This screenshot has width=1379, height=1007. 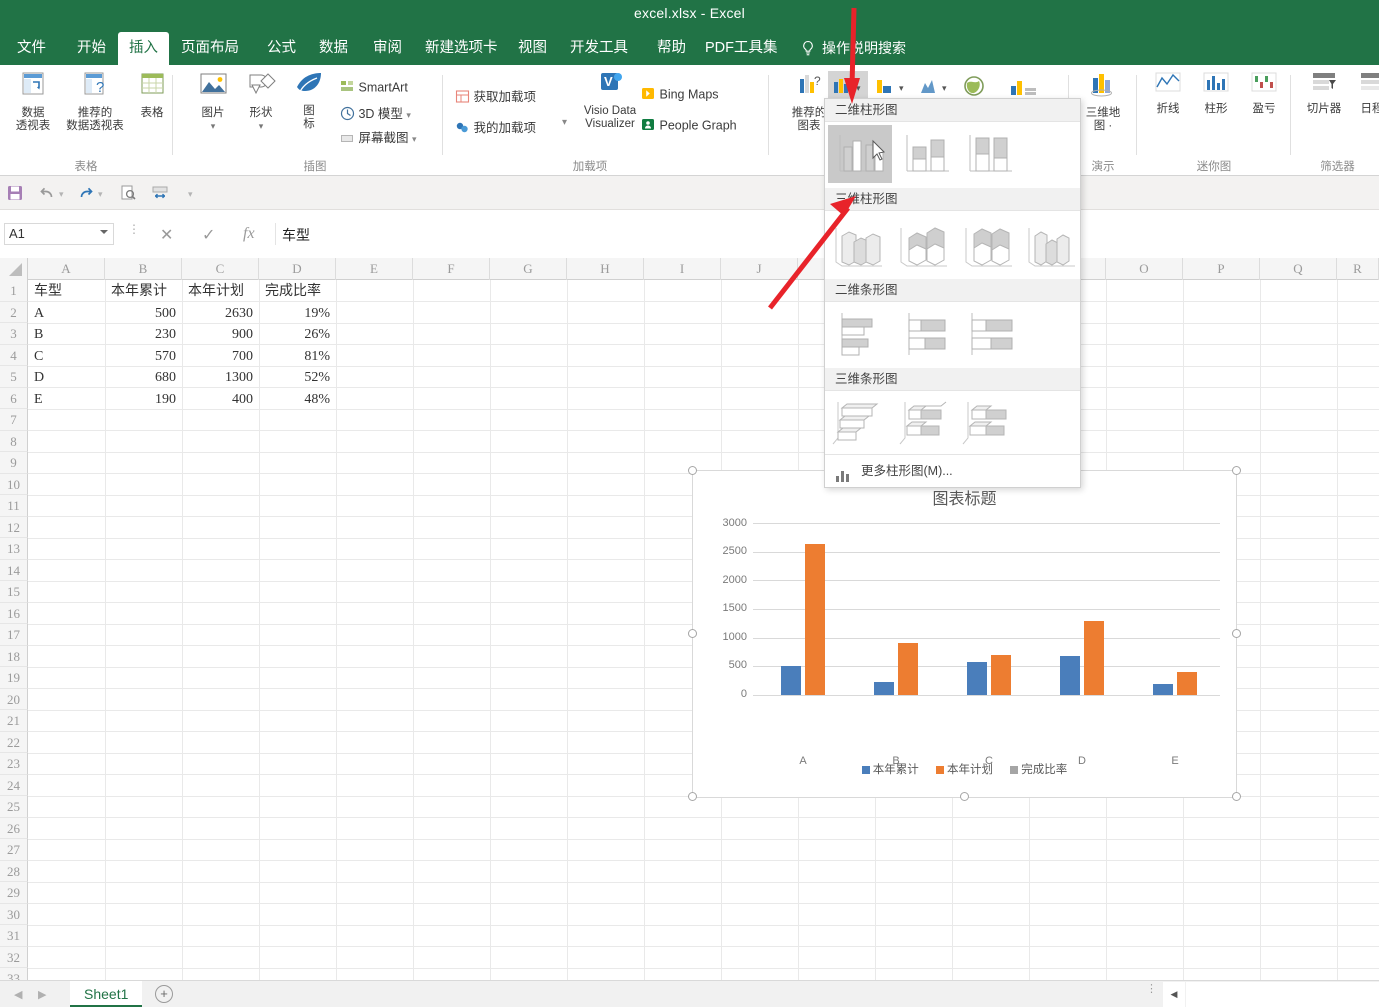 I want to click on scroll-left-icon: ◀, so click(x=1174, y=994).